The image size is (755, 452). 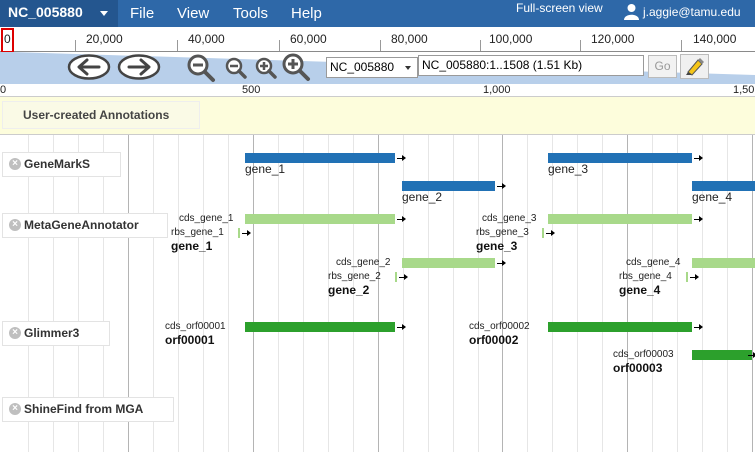 I want to click on overview-tick: 60,000, so click(x=308, y=39).